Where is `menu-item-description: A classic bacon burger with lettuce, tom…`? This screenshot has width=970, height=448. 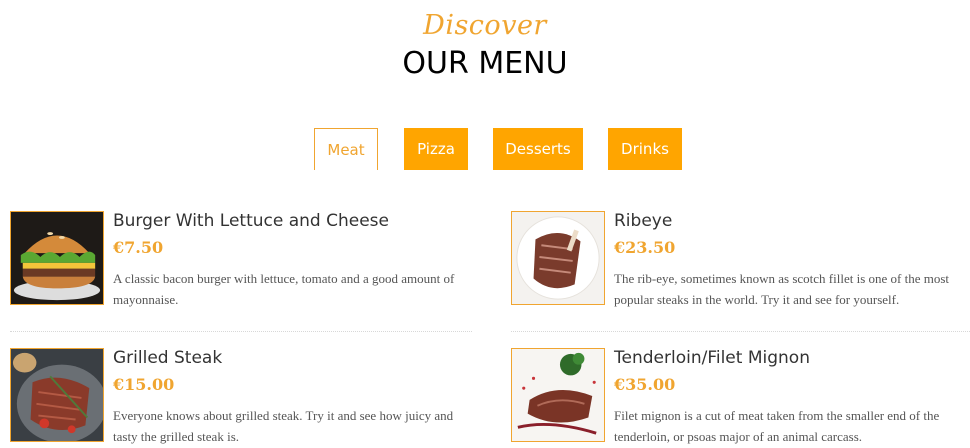 menu-item-description: A classic bacon burger with lettuce, tom… is located at coordinates (284, 289).